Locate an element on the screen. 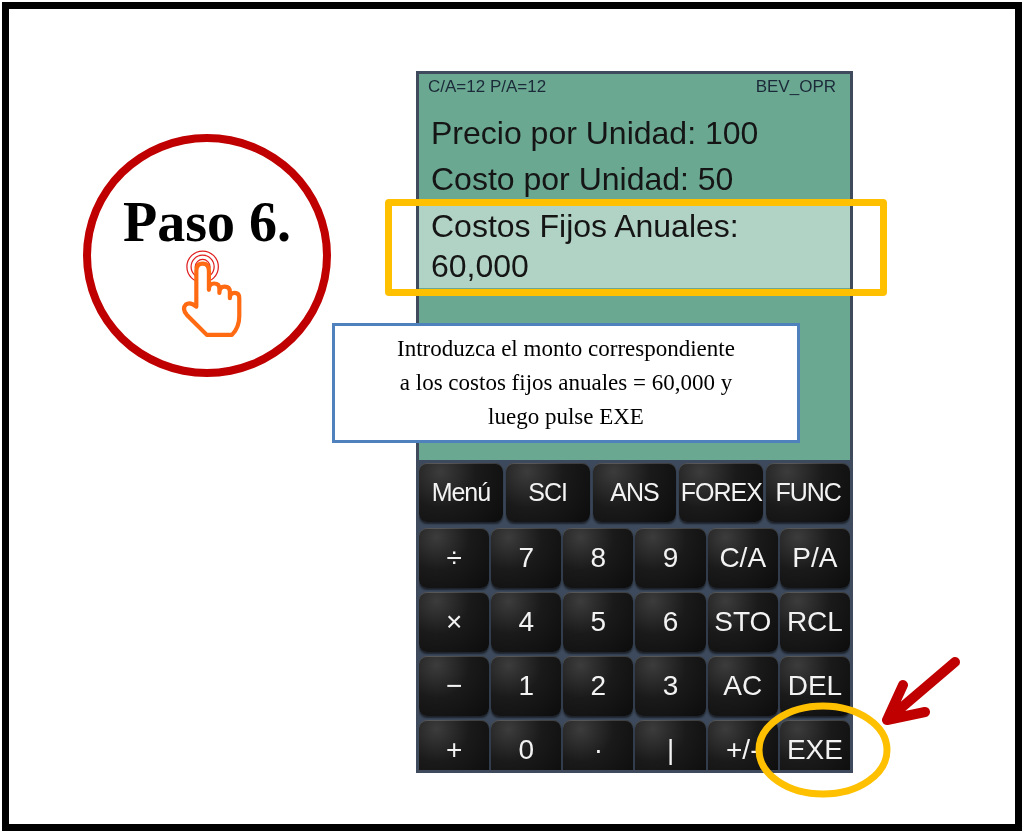  calculator-key: | is located at coordinates (670, 745).